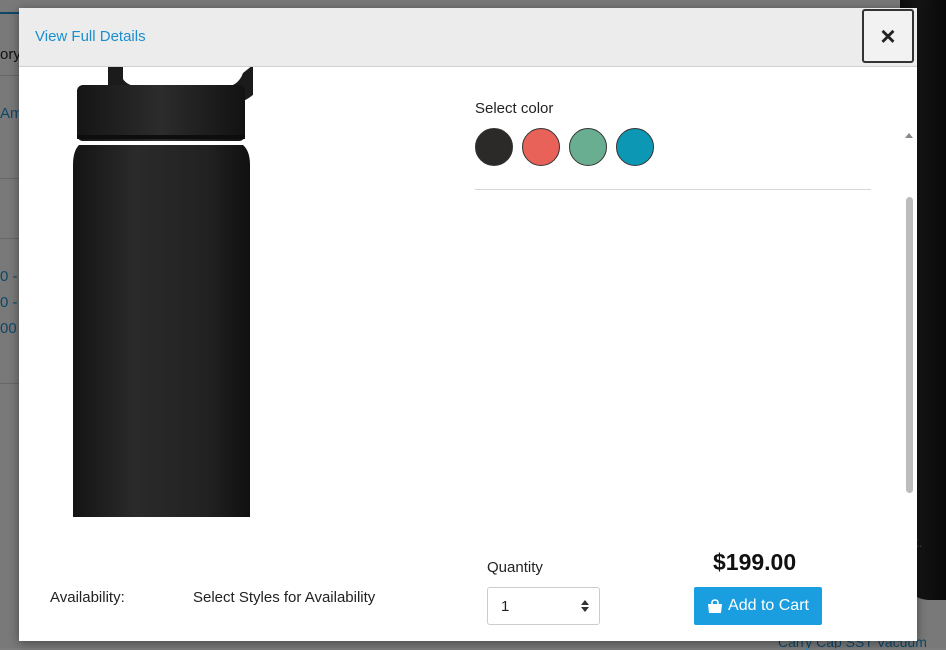  I want to click on quantity-value: 1, so click(505, 606).